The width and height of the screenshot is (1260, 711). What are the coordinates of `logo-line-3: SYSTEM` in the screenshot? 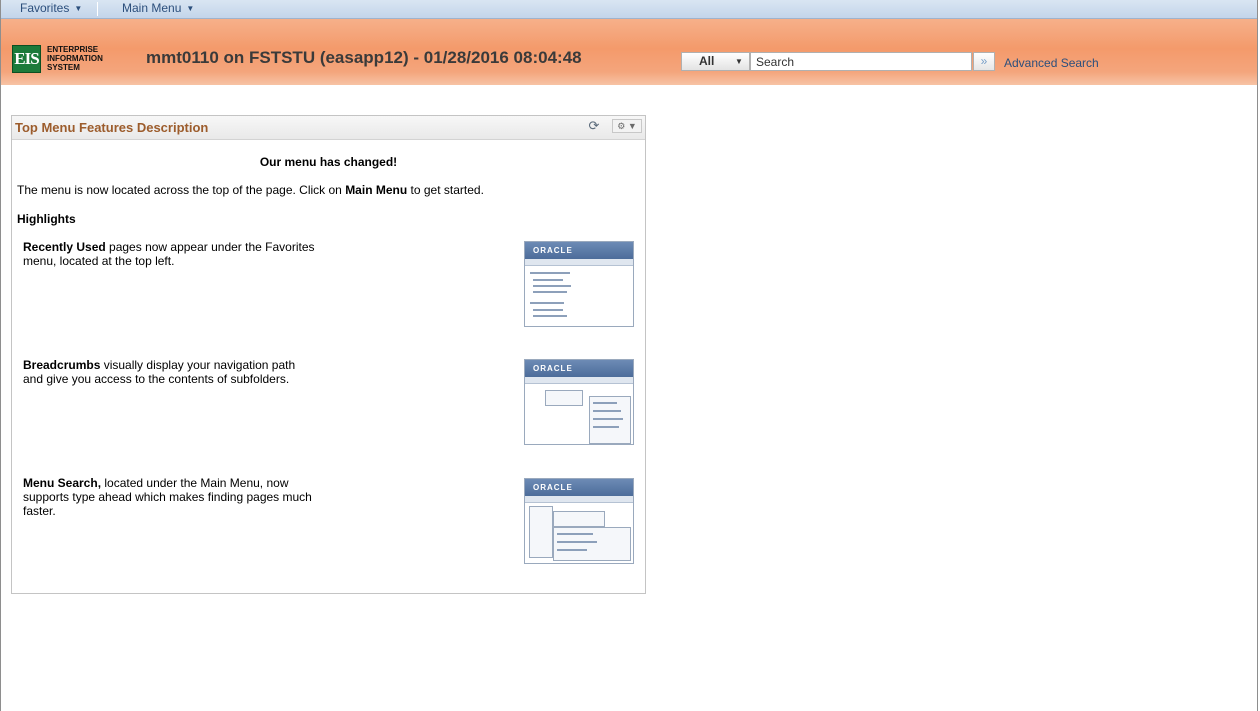 It's located at (63, 67).